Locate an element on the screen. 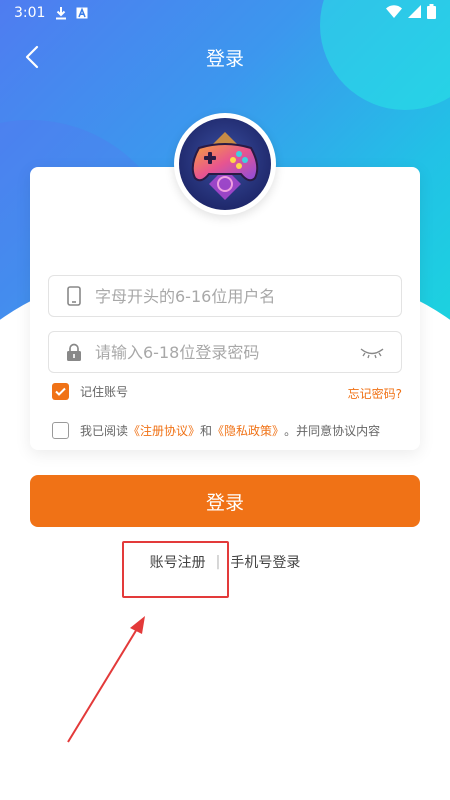 This screenshot has height=800, width=450. agreement-row: 我已阅读 《注册协议》 和 《隐私政策》 。并同意协议内容 is located at coordinates (216, 430).